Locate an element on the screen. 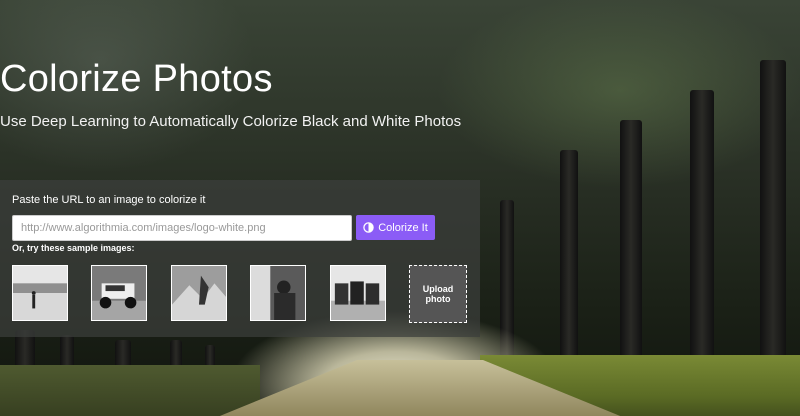 Image resolution: width=800 pixels, height=416 pixels. upload-photo-button: Upload photo is located at coordinates (438, 294).